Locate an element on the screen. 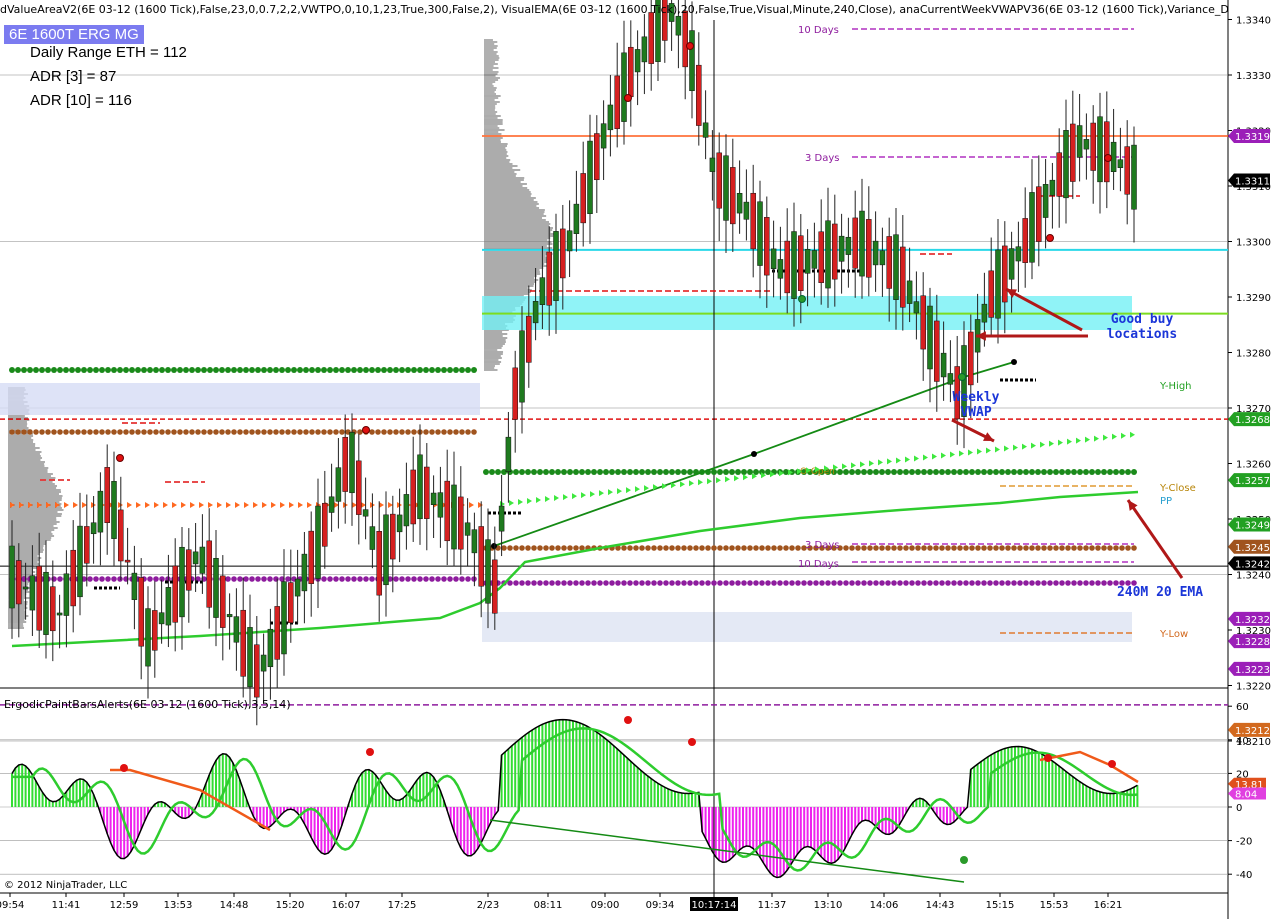 The width and height of the screenshot is (1280, 919). osc-tick-label: -40 is located at coordinates (1244, 875).